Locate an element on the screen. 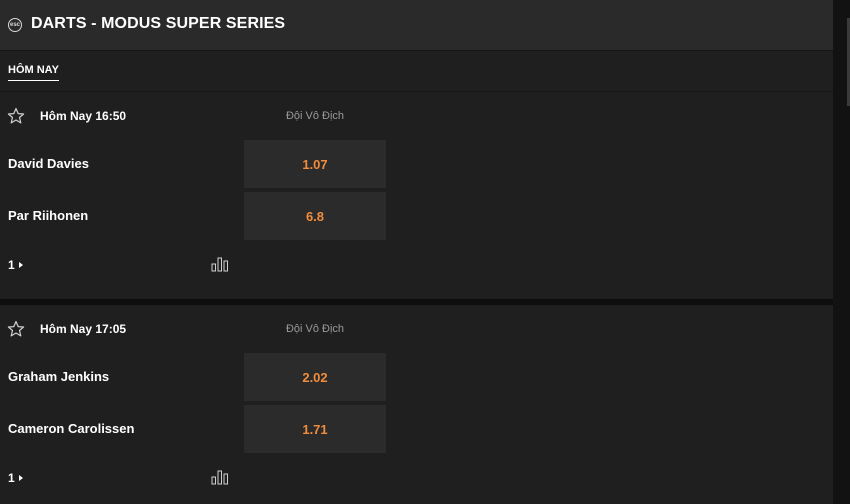  right-sidebar is located at coordinates (841, 252).